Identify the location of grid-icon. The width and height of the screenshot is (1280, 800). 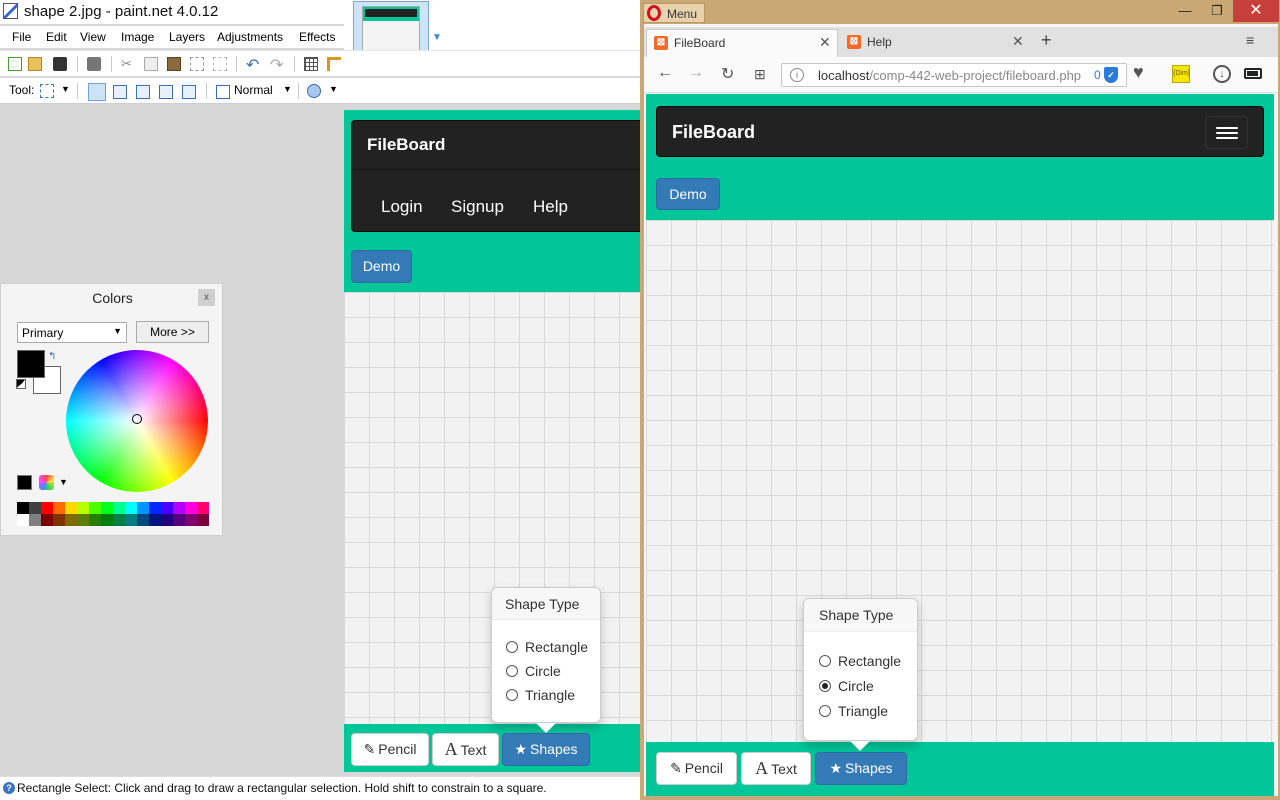
(311, 64).